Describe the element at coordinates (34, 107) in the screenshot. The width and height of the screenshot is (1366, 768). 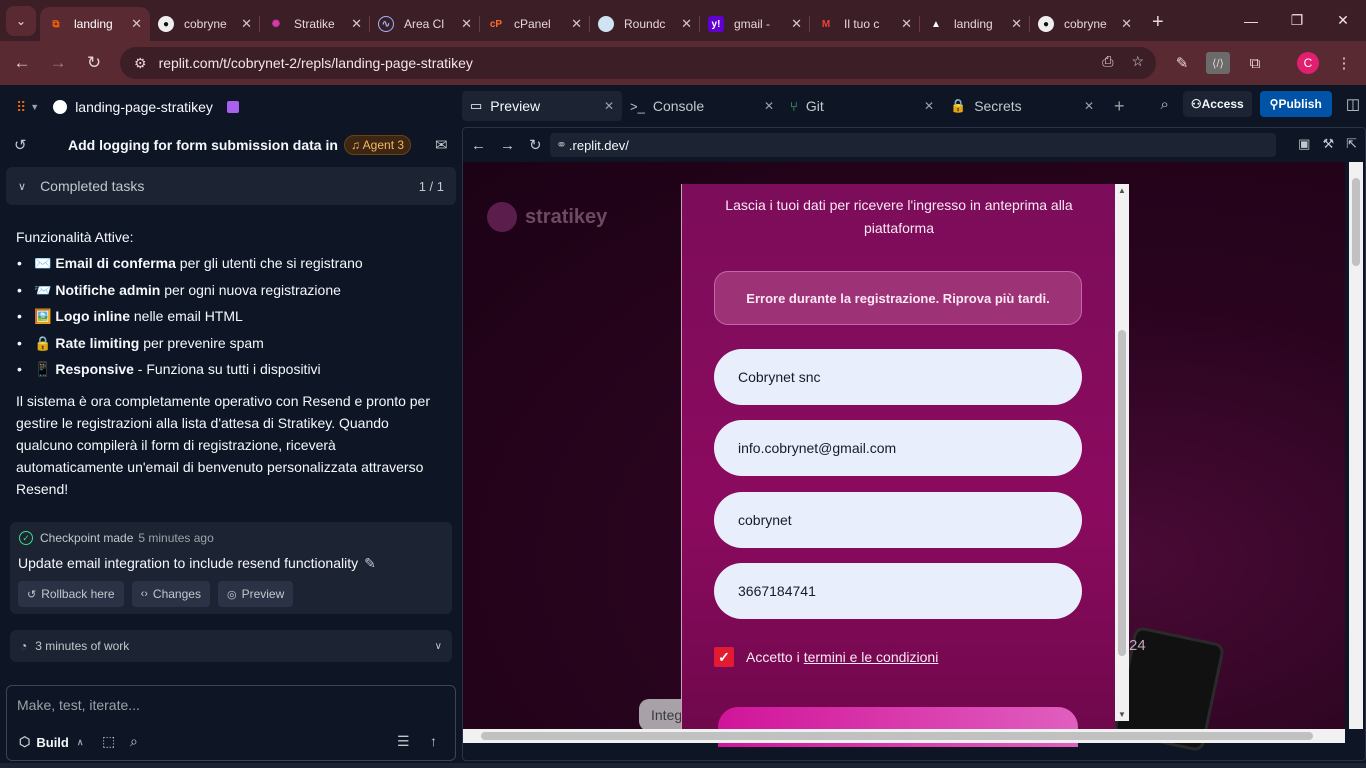
I see `chevron-down-icon: ▼` at that location.